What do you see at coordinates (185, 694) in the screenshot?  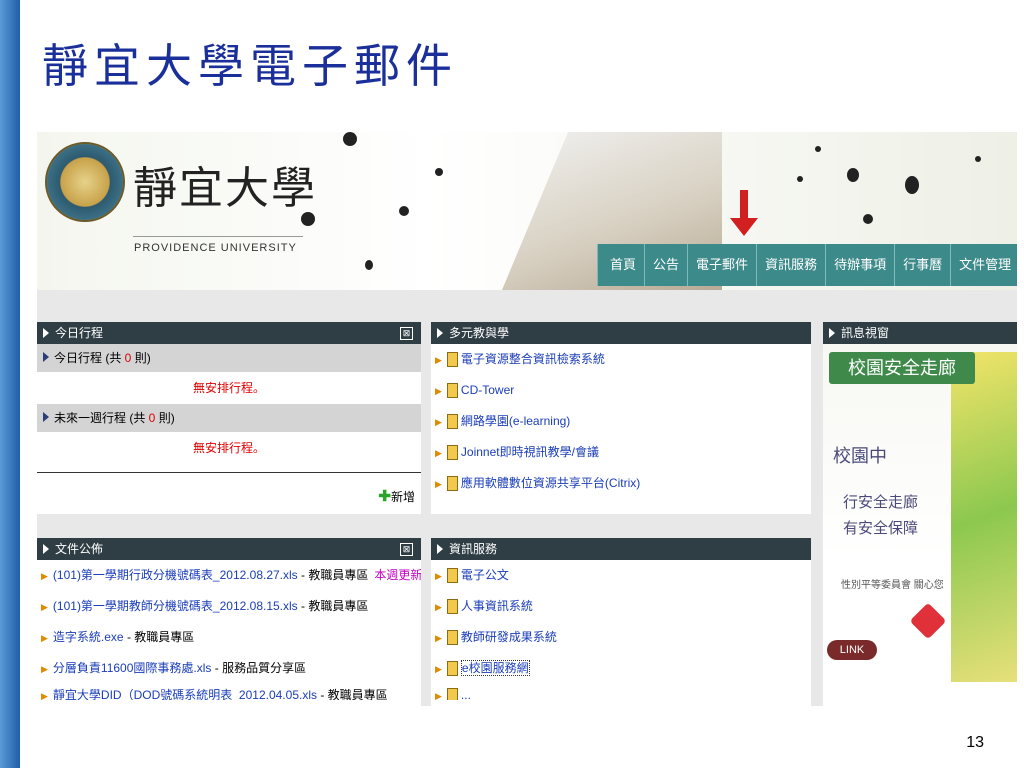 I see `doc-link: 靜宜大學DID（DOD號碼系統明表_2012.04.05.xls` at bounding box center [185, 694].